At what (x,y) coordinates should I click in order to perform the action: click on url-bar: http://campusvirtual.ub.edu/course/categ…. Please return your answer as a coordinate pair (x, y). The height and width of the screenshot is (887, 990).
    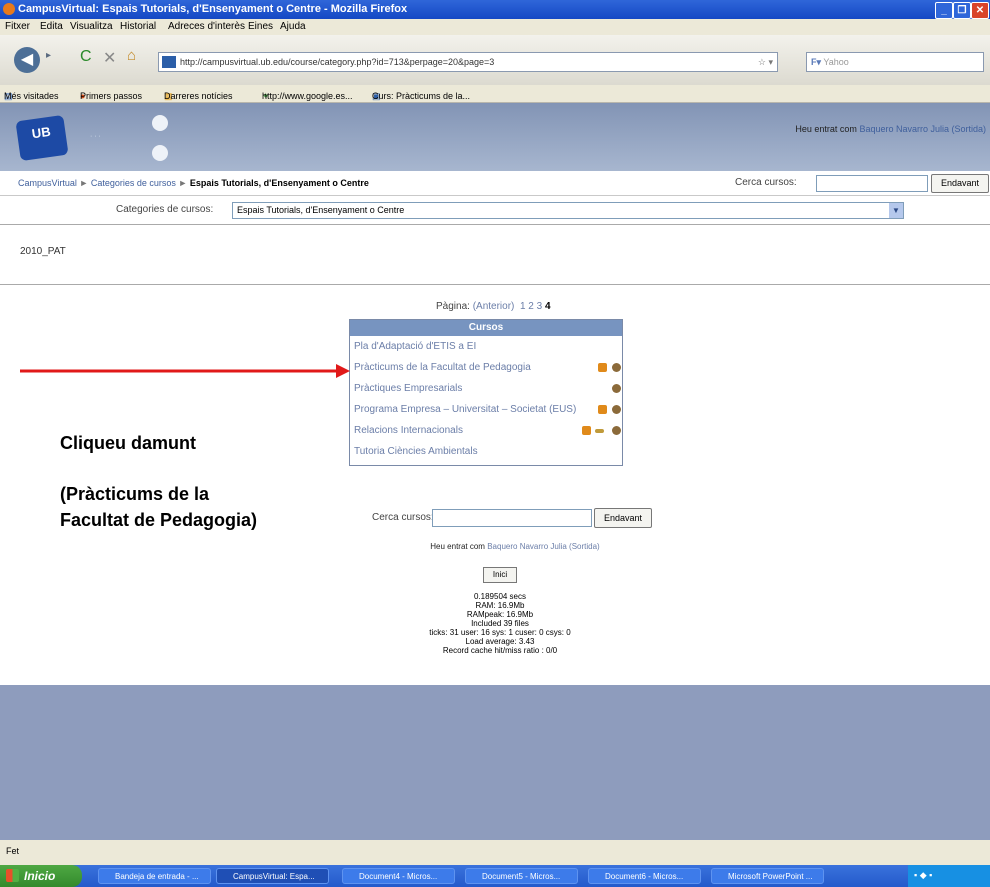
    Looking at the image, I should click on (468, 62).